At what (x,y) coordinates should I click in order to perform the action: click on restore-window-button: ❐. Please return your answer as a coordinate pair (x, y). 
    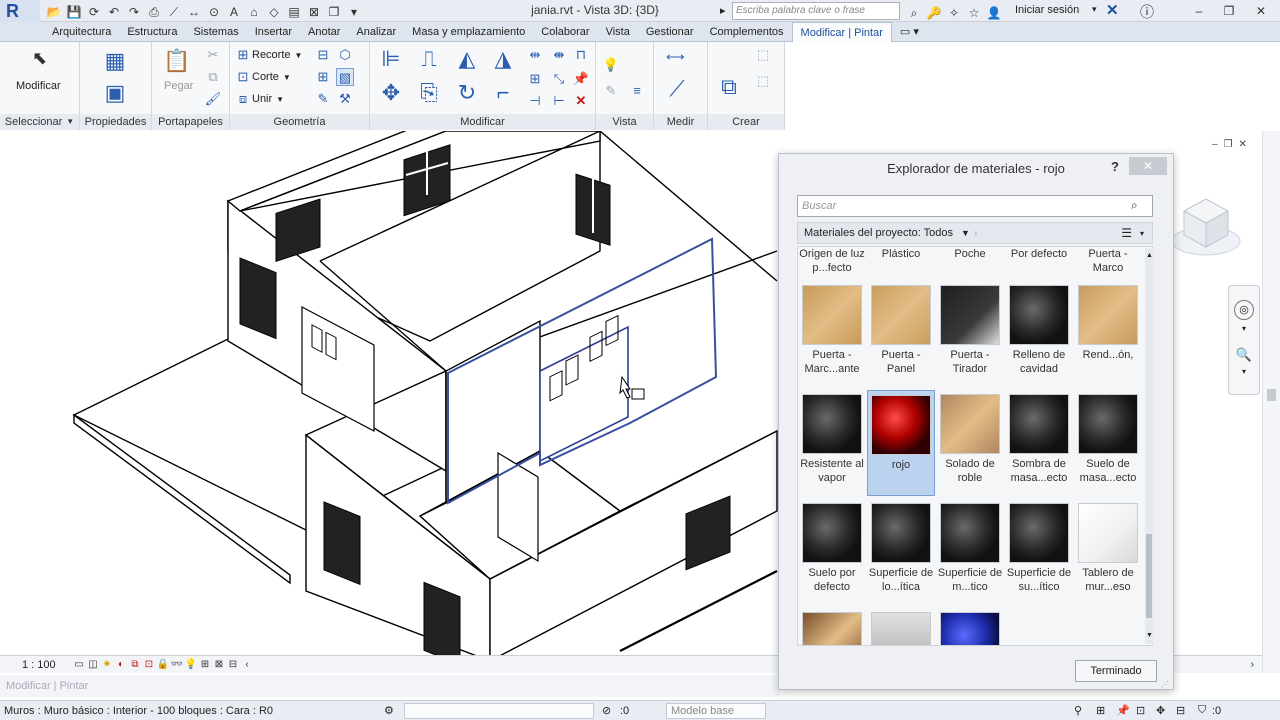
    Looking at the image, I should click on (1229, 11).